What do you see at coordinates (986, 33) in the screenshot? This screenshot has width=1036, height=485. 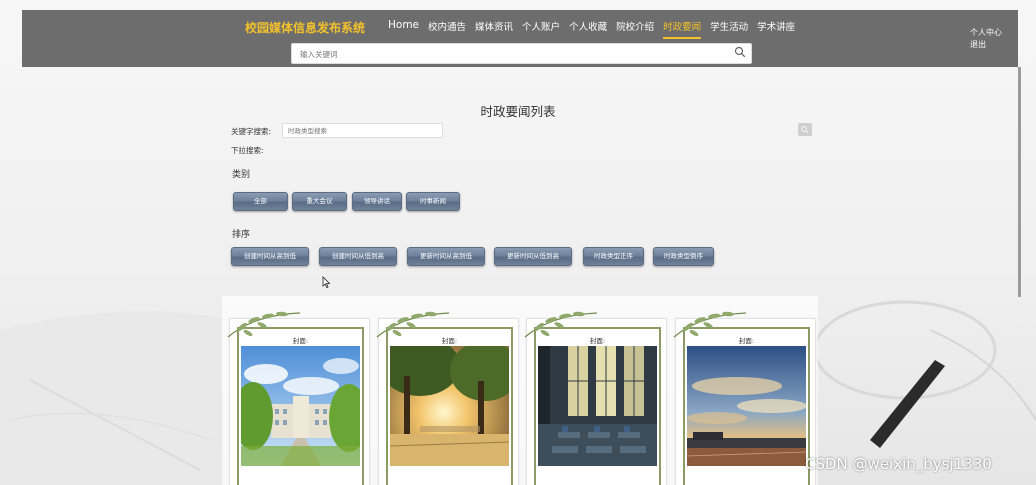 I see `user-center-link: 个人中心` at bounding box center [986, 33].